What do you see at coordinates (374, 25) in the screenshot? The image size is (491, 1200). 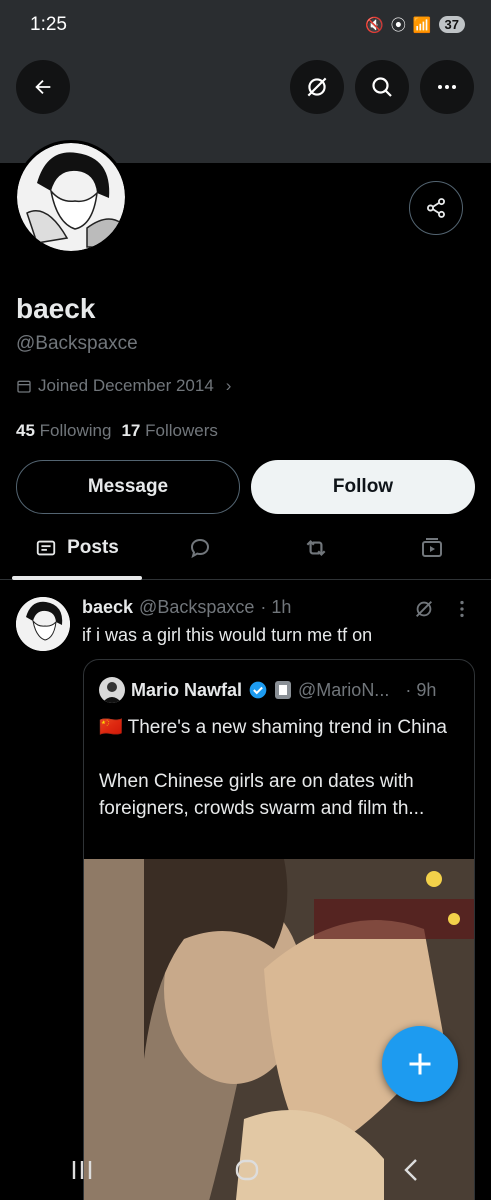 I see `mute-icon: 🔇` at bounding box center [374, 25].